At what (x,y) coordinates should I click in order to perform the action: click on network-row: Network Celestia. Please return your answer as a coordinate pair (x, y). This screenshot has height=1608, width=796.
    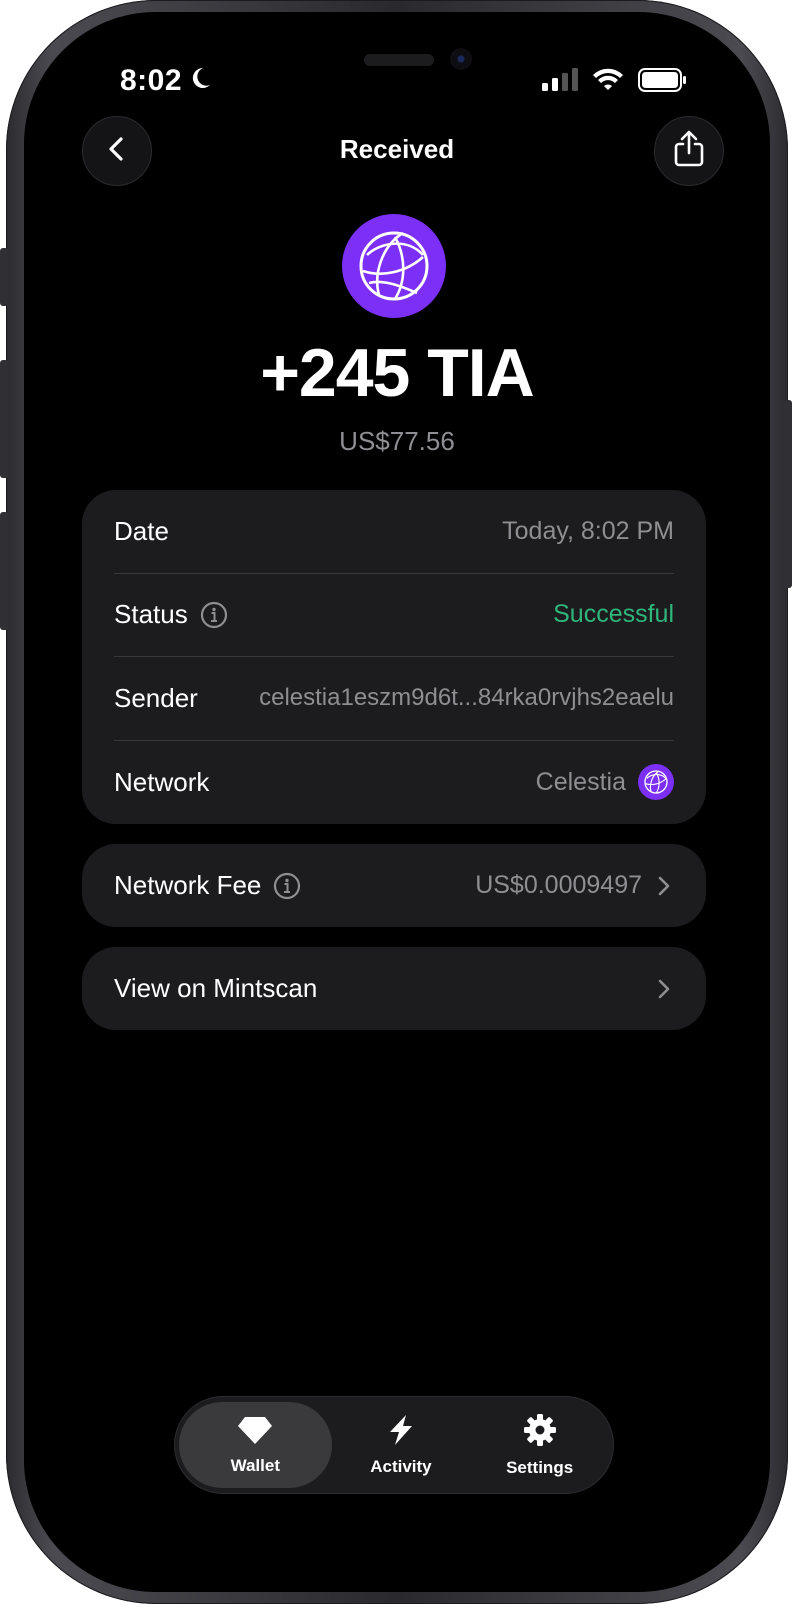
    Looking at the image, I should click on (394, 783).